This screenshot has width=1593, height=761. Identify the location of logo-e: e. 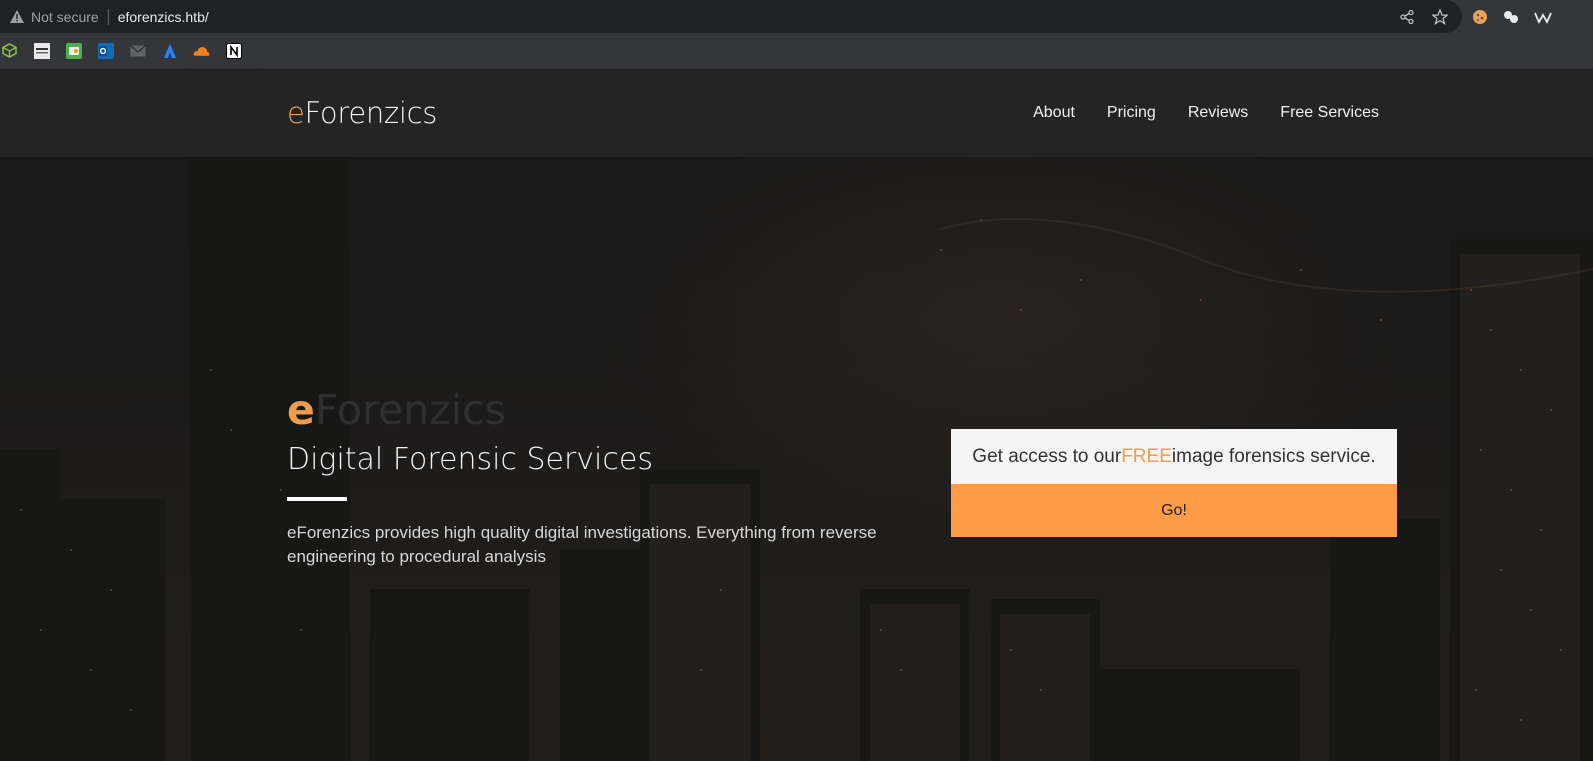
(296, 113).